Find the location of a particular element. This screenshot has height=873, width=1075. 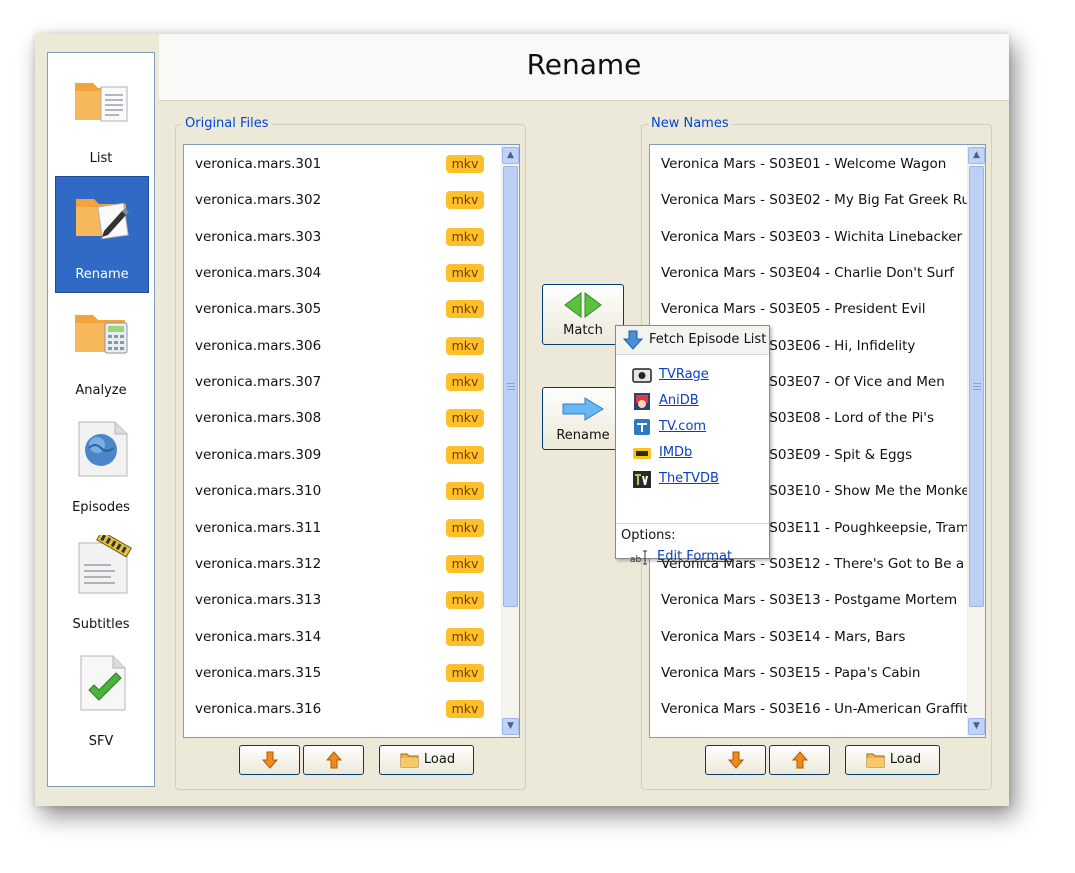

menu-item-label: TV.com is located at coordinates (683, 426).